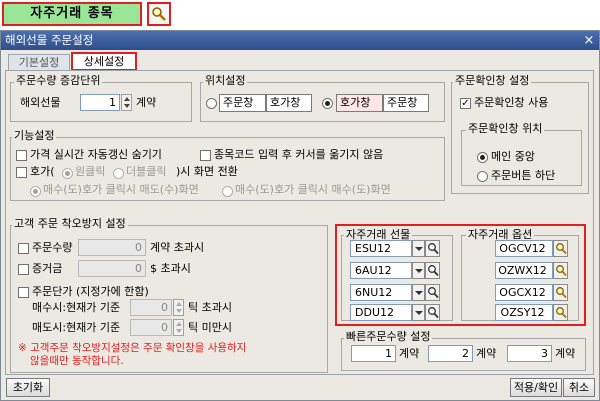 Image resolution: width=600 pixels, height=401 pixels. Describe the element at coordinates (313, 189) in the screenshot. I see `screen-opt2-label: 매수(도)호가 클릭시 매수(도)화면` at that location.